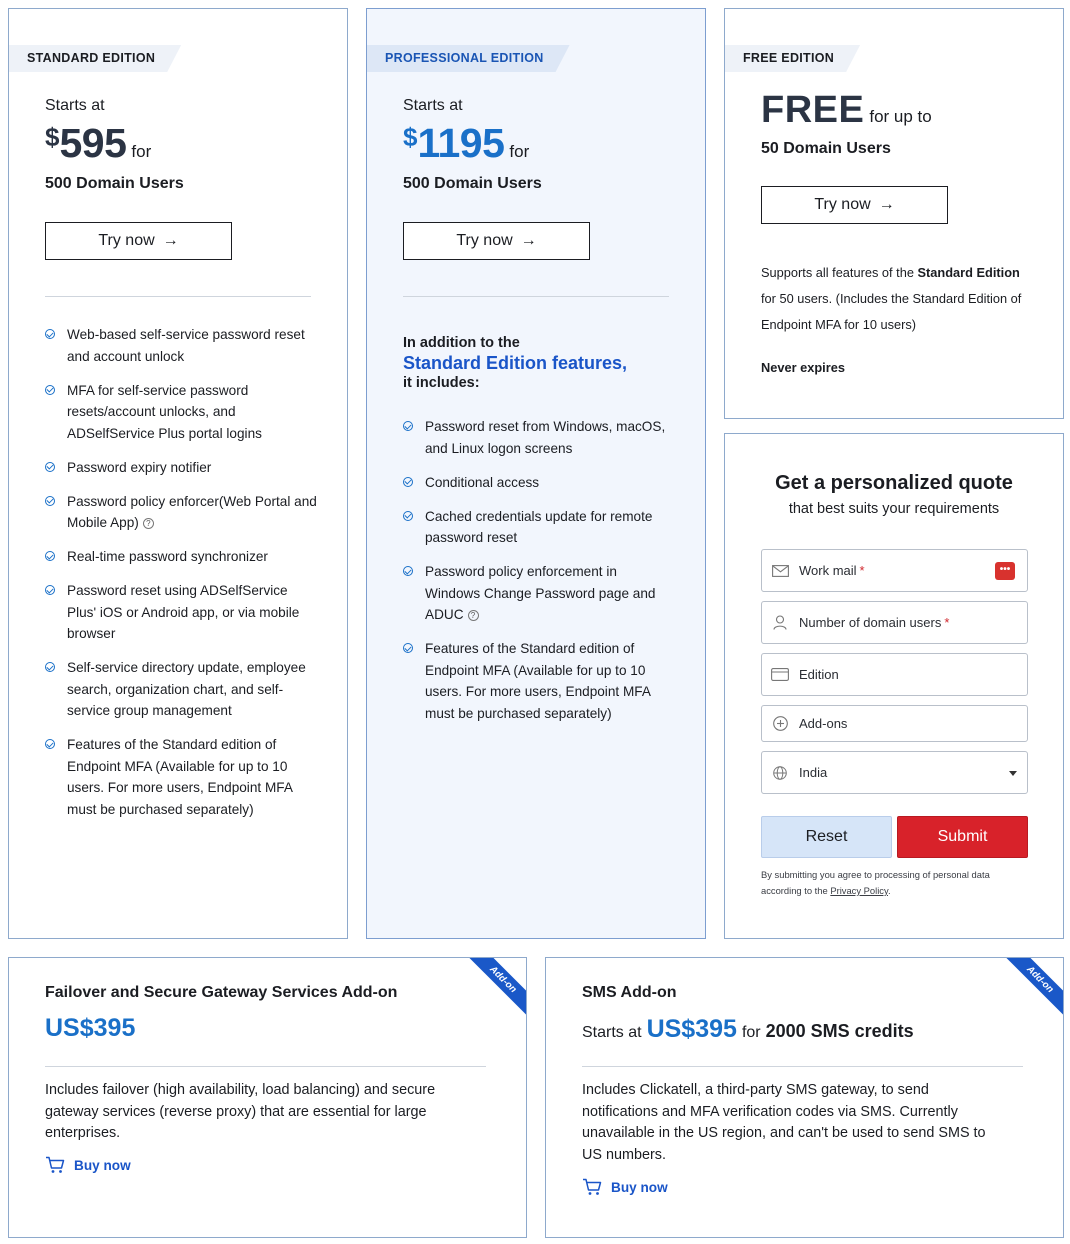 This screenshot has height=1244, width=1070. What do you see at coordinates (461, 343) in the screenshot?
I see `intro-line-1: In addition to the` at bounding box center [461, 343].